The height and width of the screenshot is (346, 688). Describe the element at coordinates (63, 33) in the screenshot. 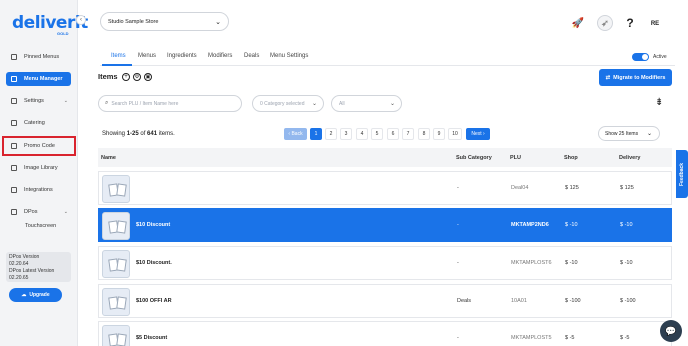

I see `brand-logo-sub: GOLD` at that location.